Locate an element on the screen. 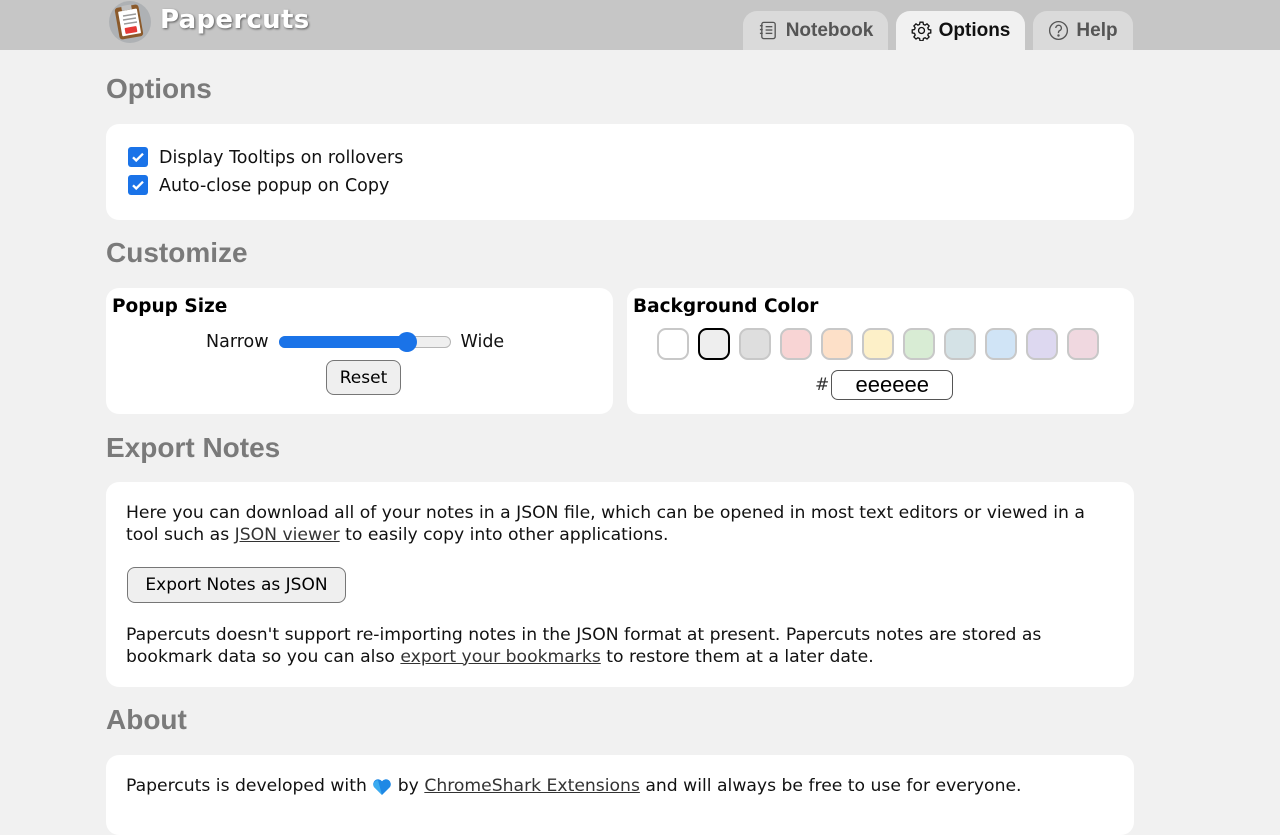  app-title: Papercuts is located at coordinates (235, 20).